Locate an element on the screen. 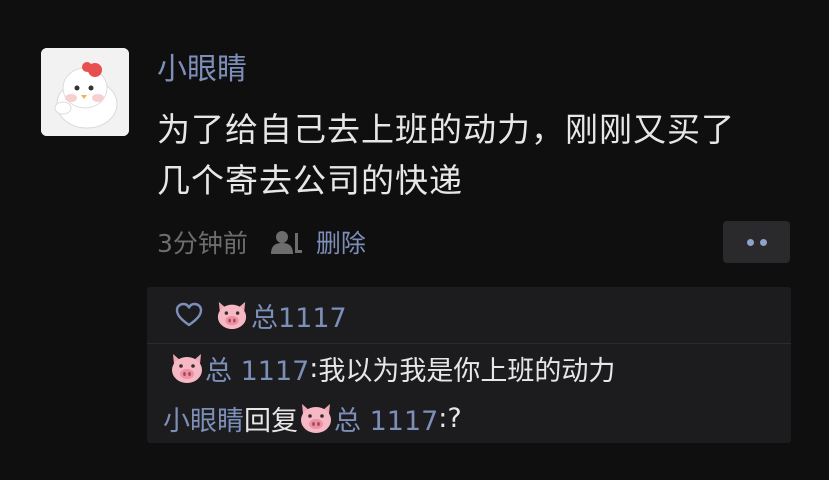 This screenshot has height=480, width=829. post-time: 3分钟前 is located at coordinates (202, 243).